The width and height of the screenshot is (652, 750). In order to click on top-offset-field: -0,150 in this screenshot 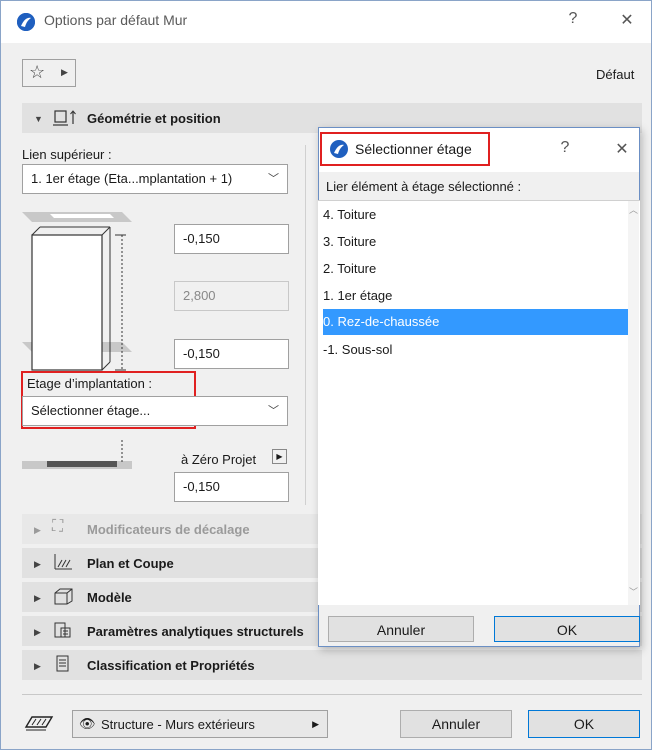, I will do `click(231, 239)`.